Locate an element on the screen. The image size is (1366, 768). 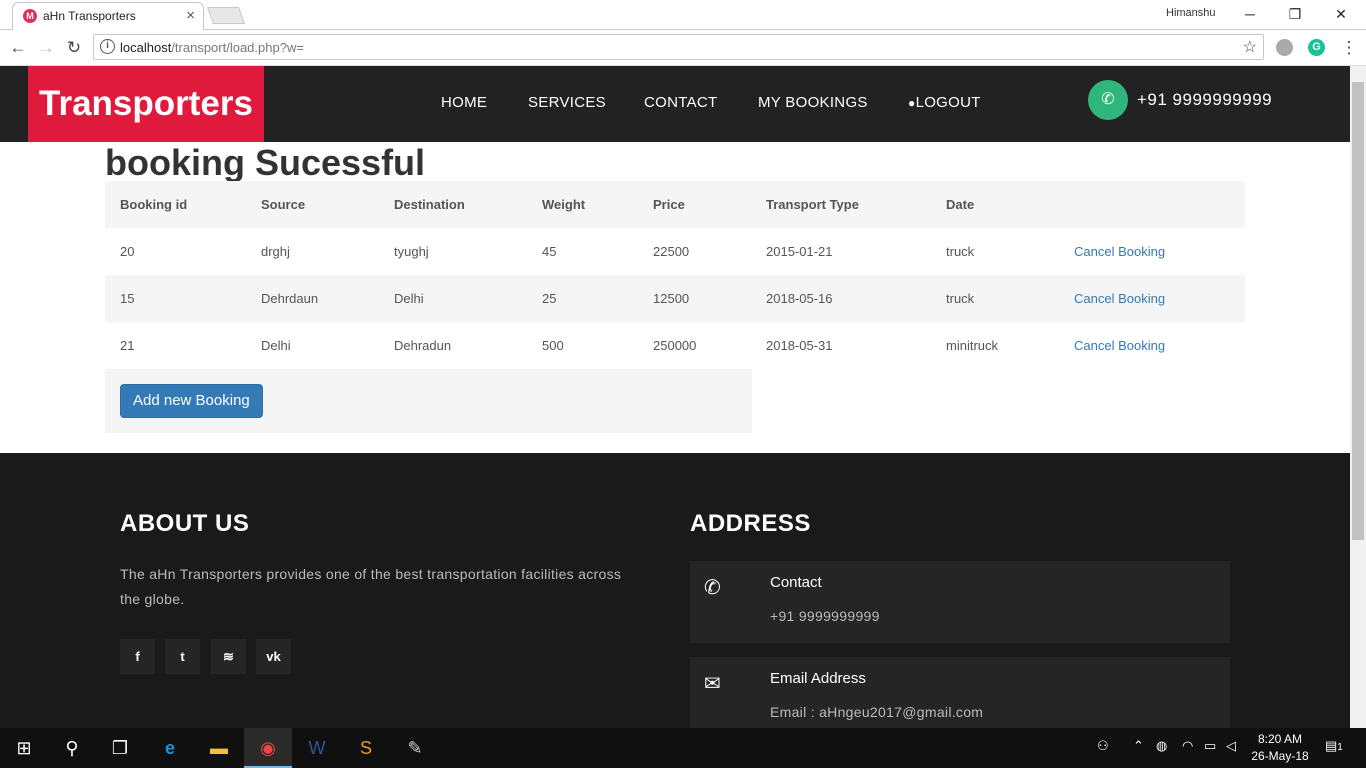
cell-weight: 45 is located at coordinates (549, 251).